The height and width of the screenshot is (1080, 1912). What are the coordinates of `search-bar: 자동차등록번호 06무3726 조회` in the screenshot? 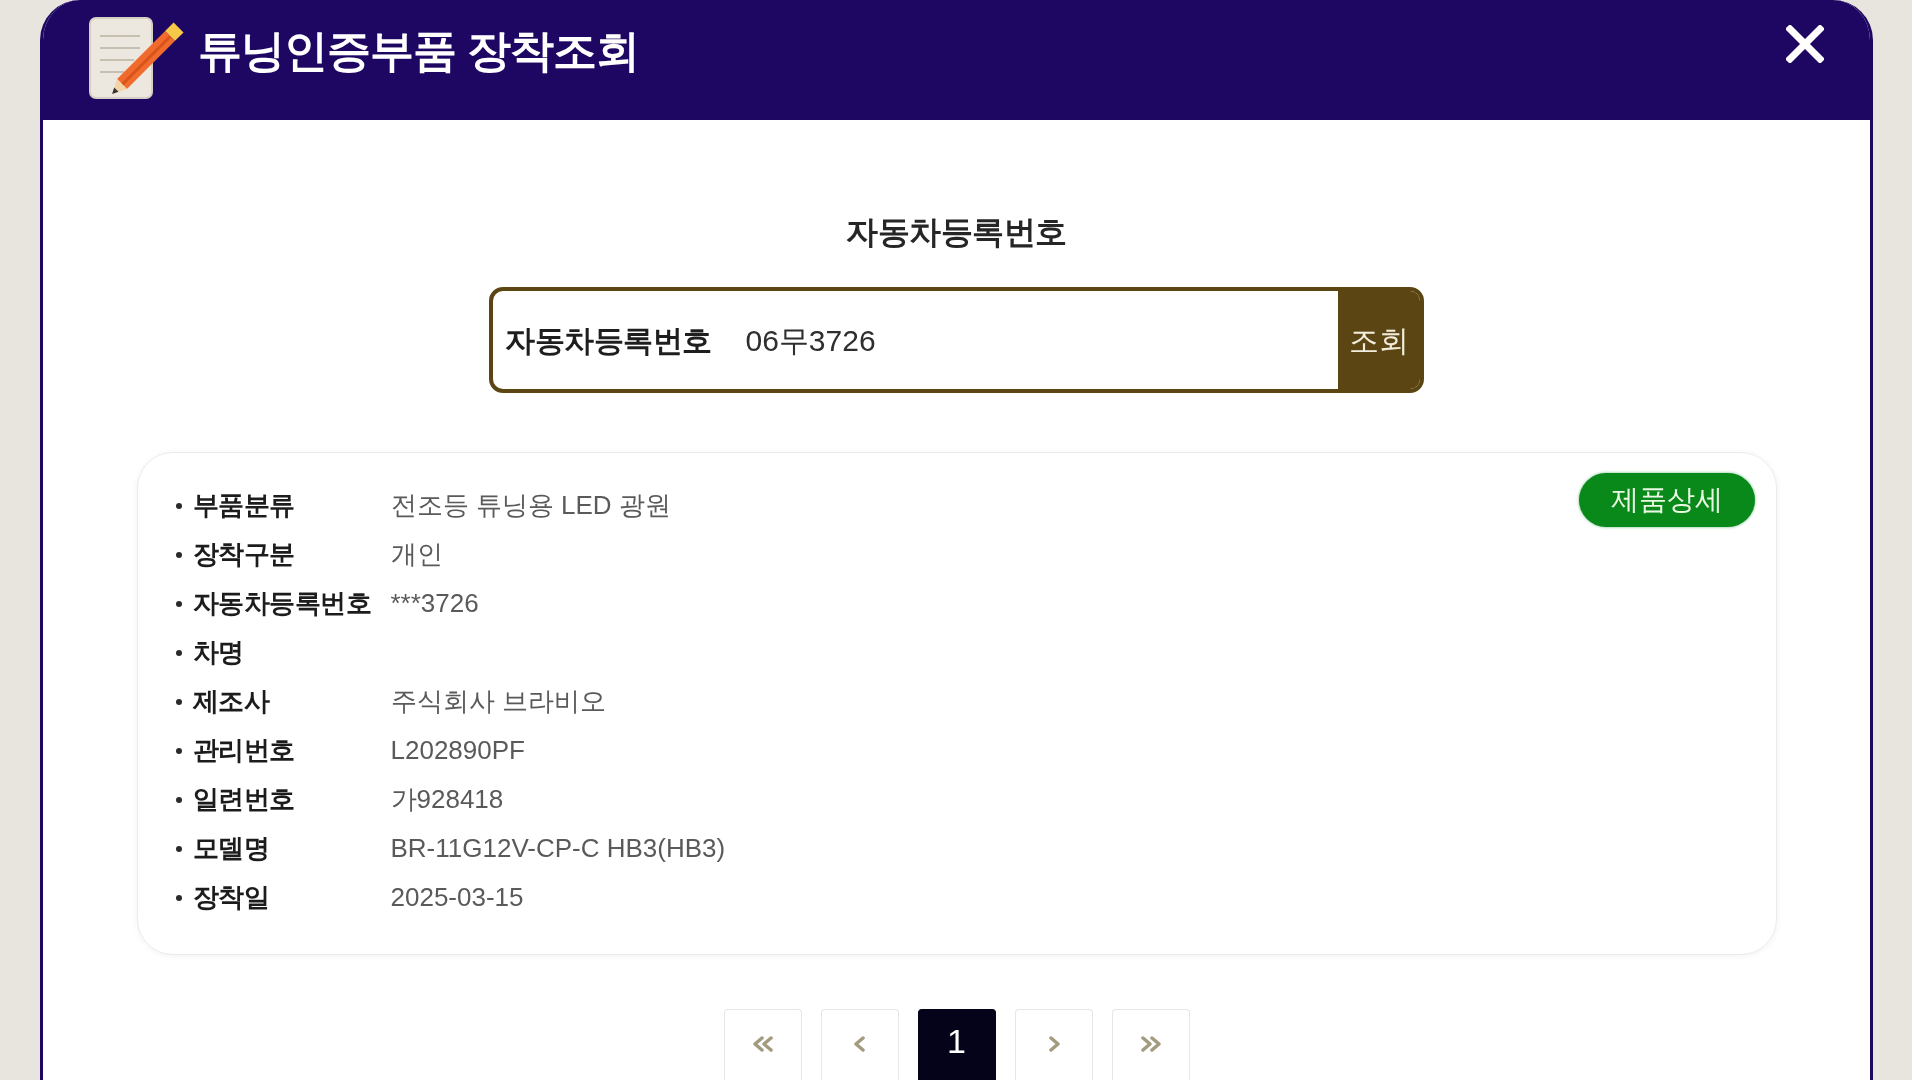 It's located at (956, 340).